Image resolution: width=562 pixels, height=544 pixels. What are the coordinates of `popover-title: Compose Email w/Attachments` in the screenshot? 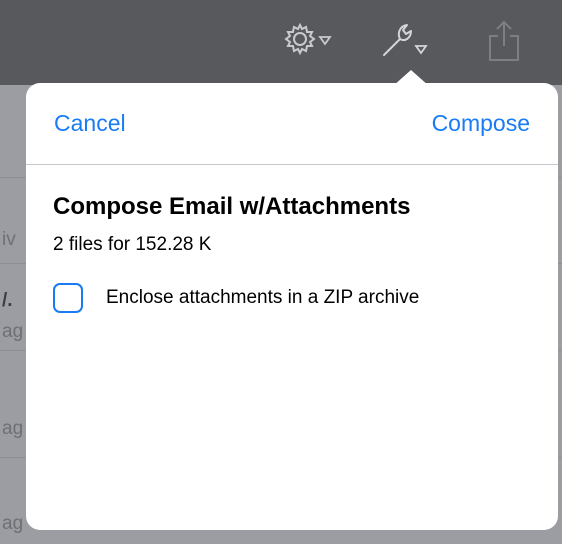 It's located at (232, 206).